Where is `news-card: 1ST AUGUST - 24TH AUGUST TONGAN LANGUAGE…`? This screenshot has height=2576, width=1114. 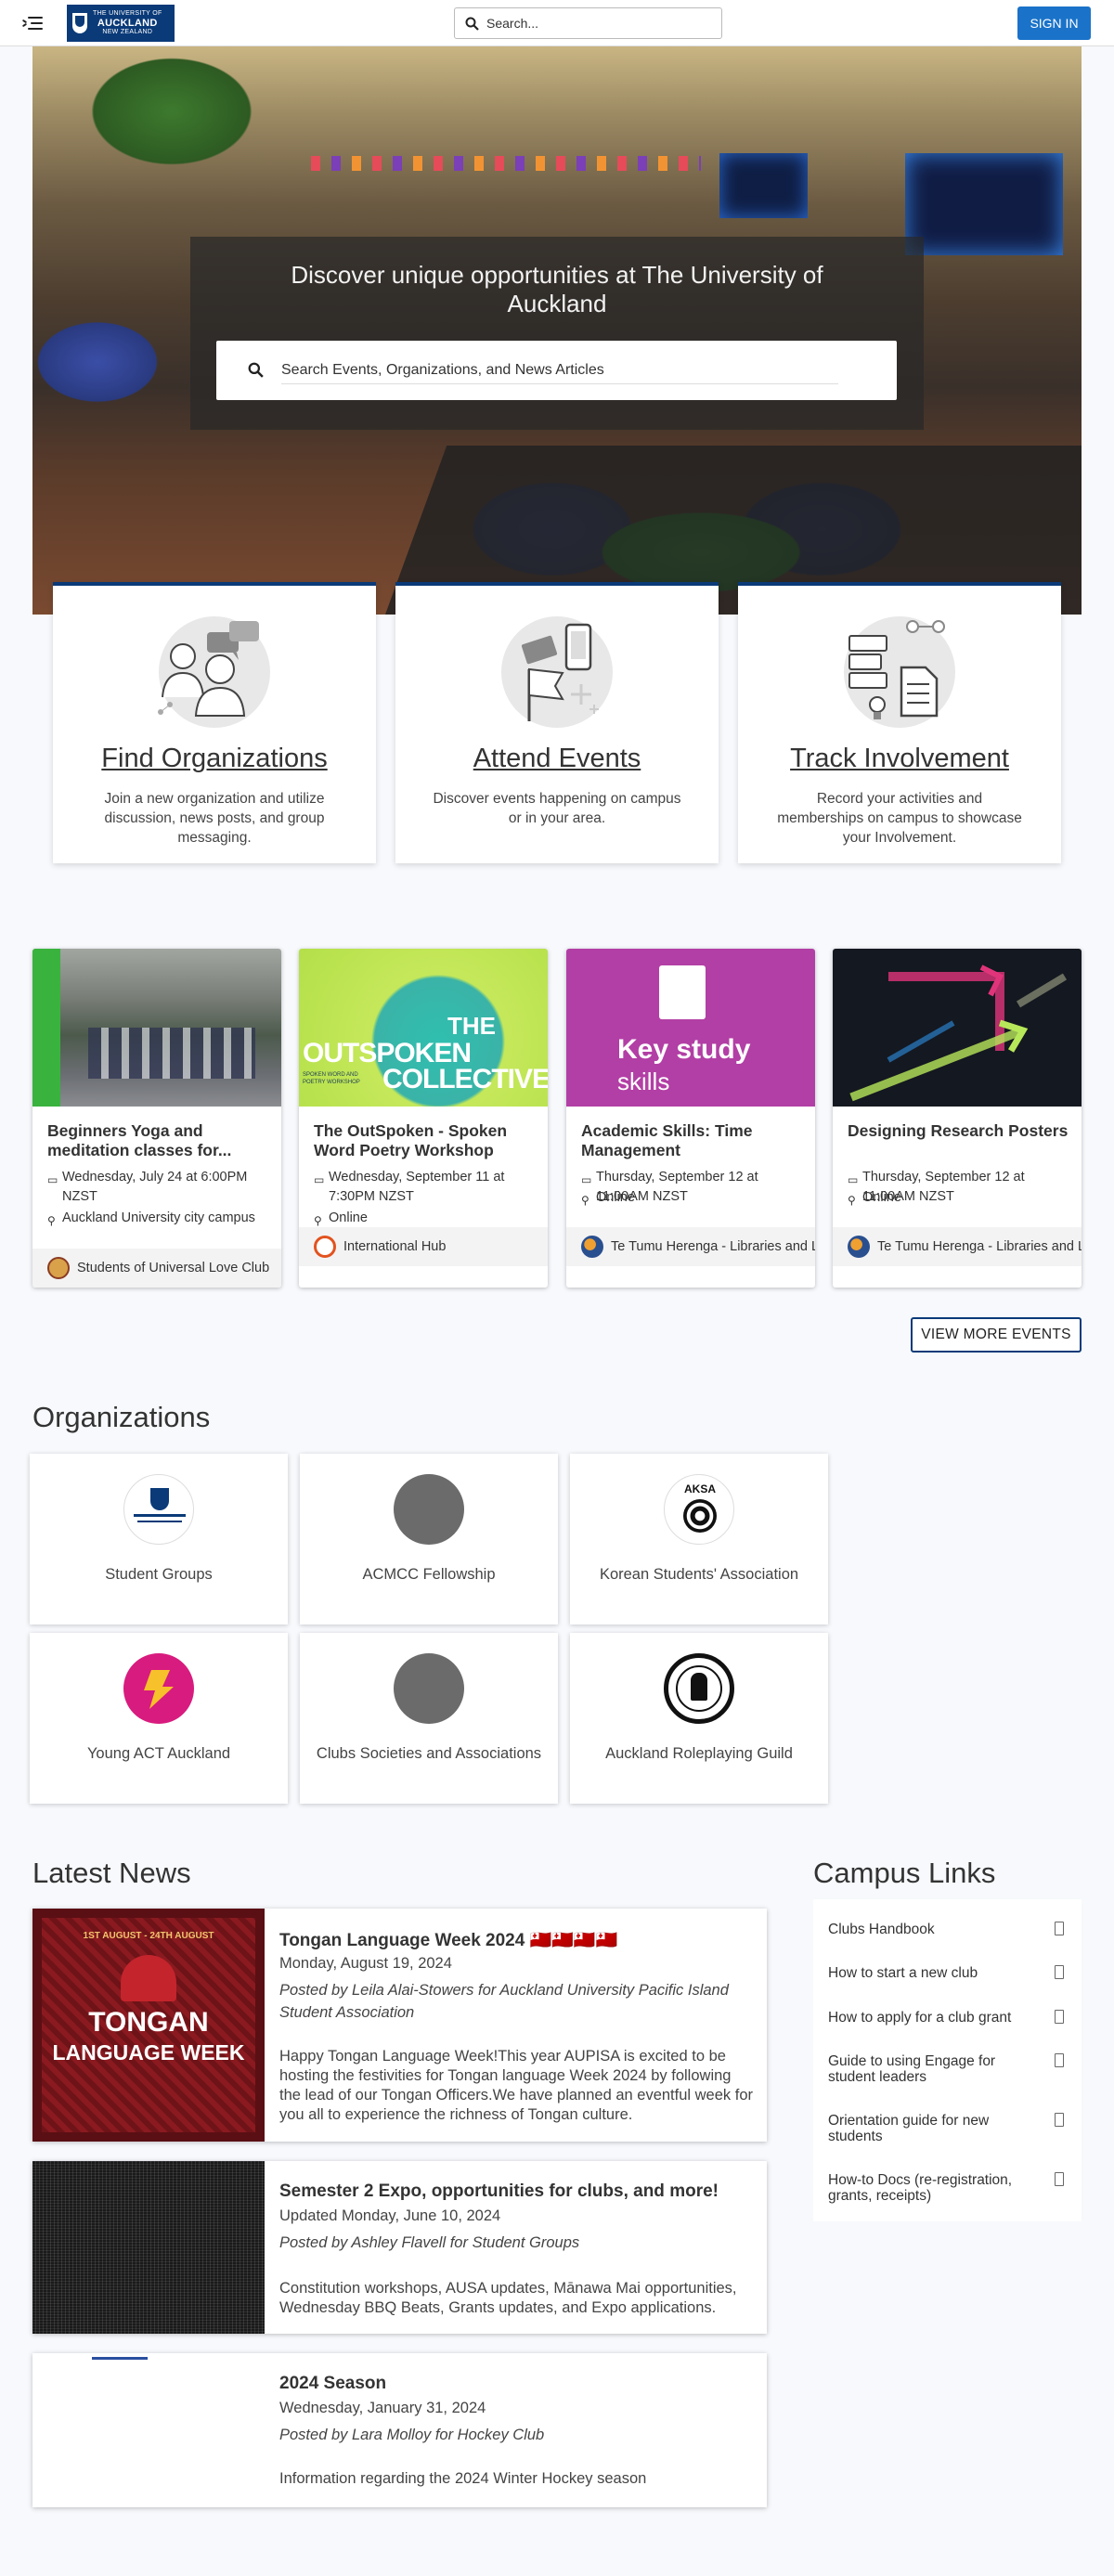 news-card: 1ST AUGUST - 24TH AUGUST TONGAN LANGUAGE… is located at coordinates (399, 2025).